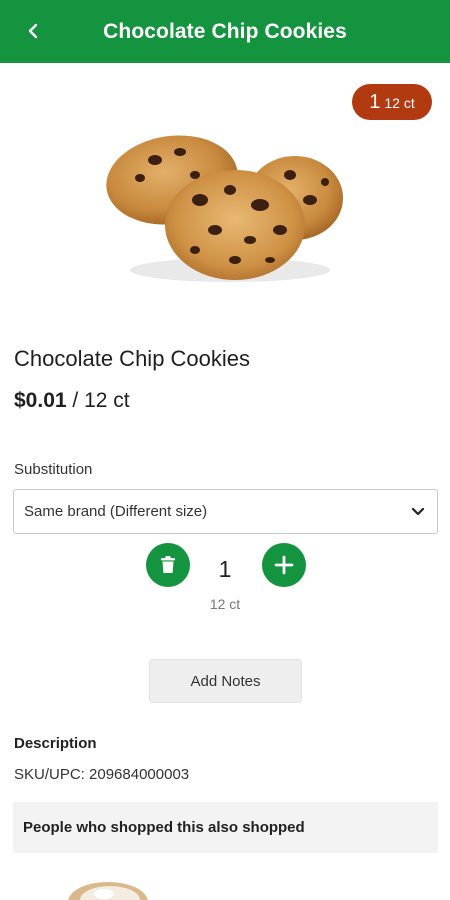 The height and width of the screenshot is (900, 450). What do you see at coordinates (418, 511) in the screenshot?
I see `chevron-down-icon` at bounding box center [418, 511].